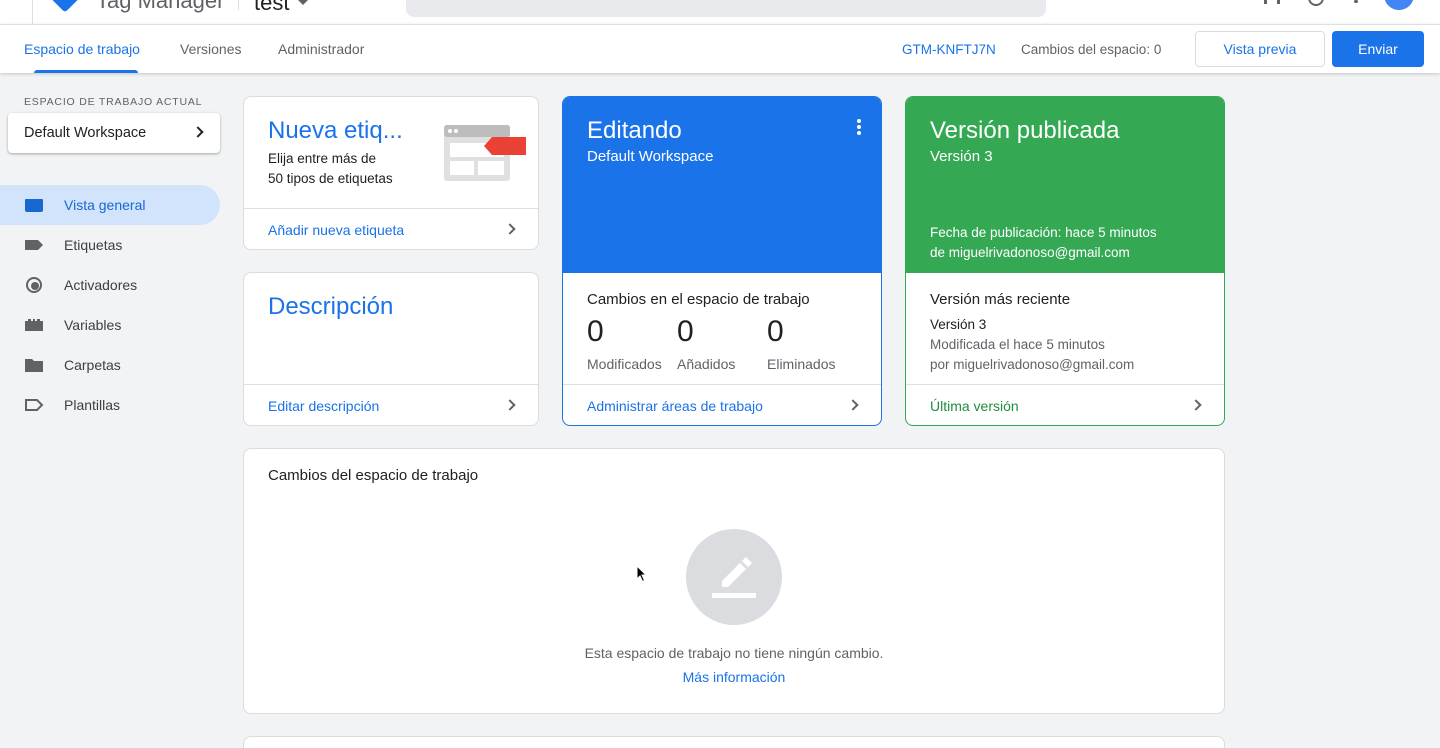 The image size is (1440, 748). I want to click on help-icon, so click(1316, 3).